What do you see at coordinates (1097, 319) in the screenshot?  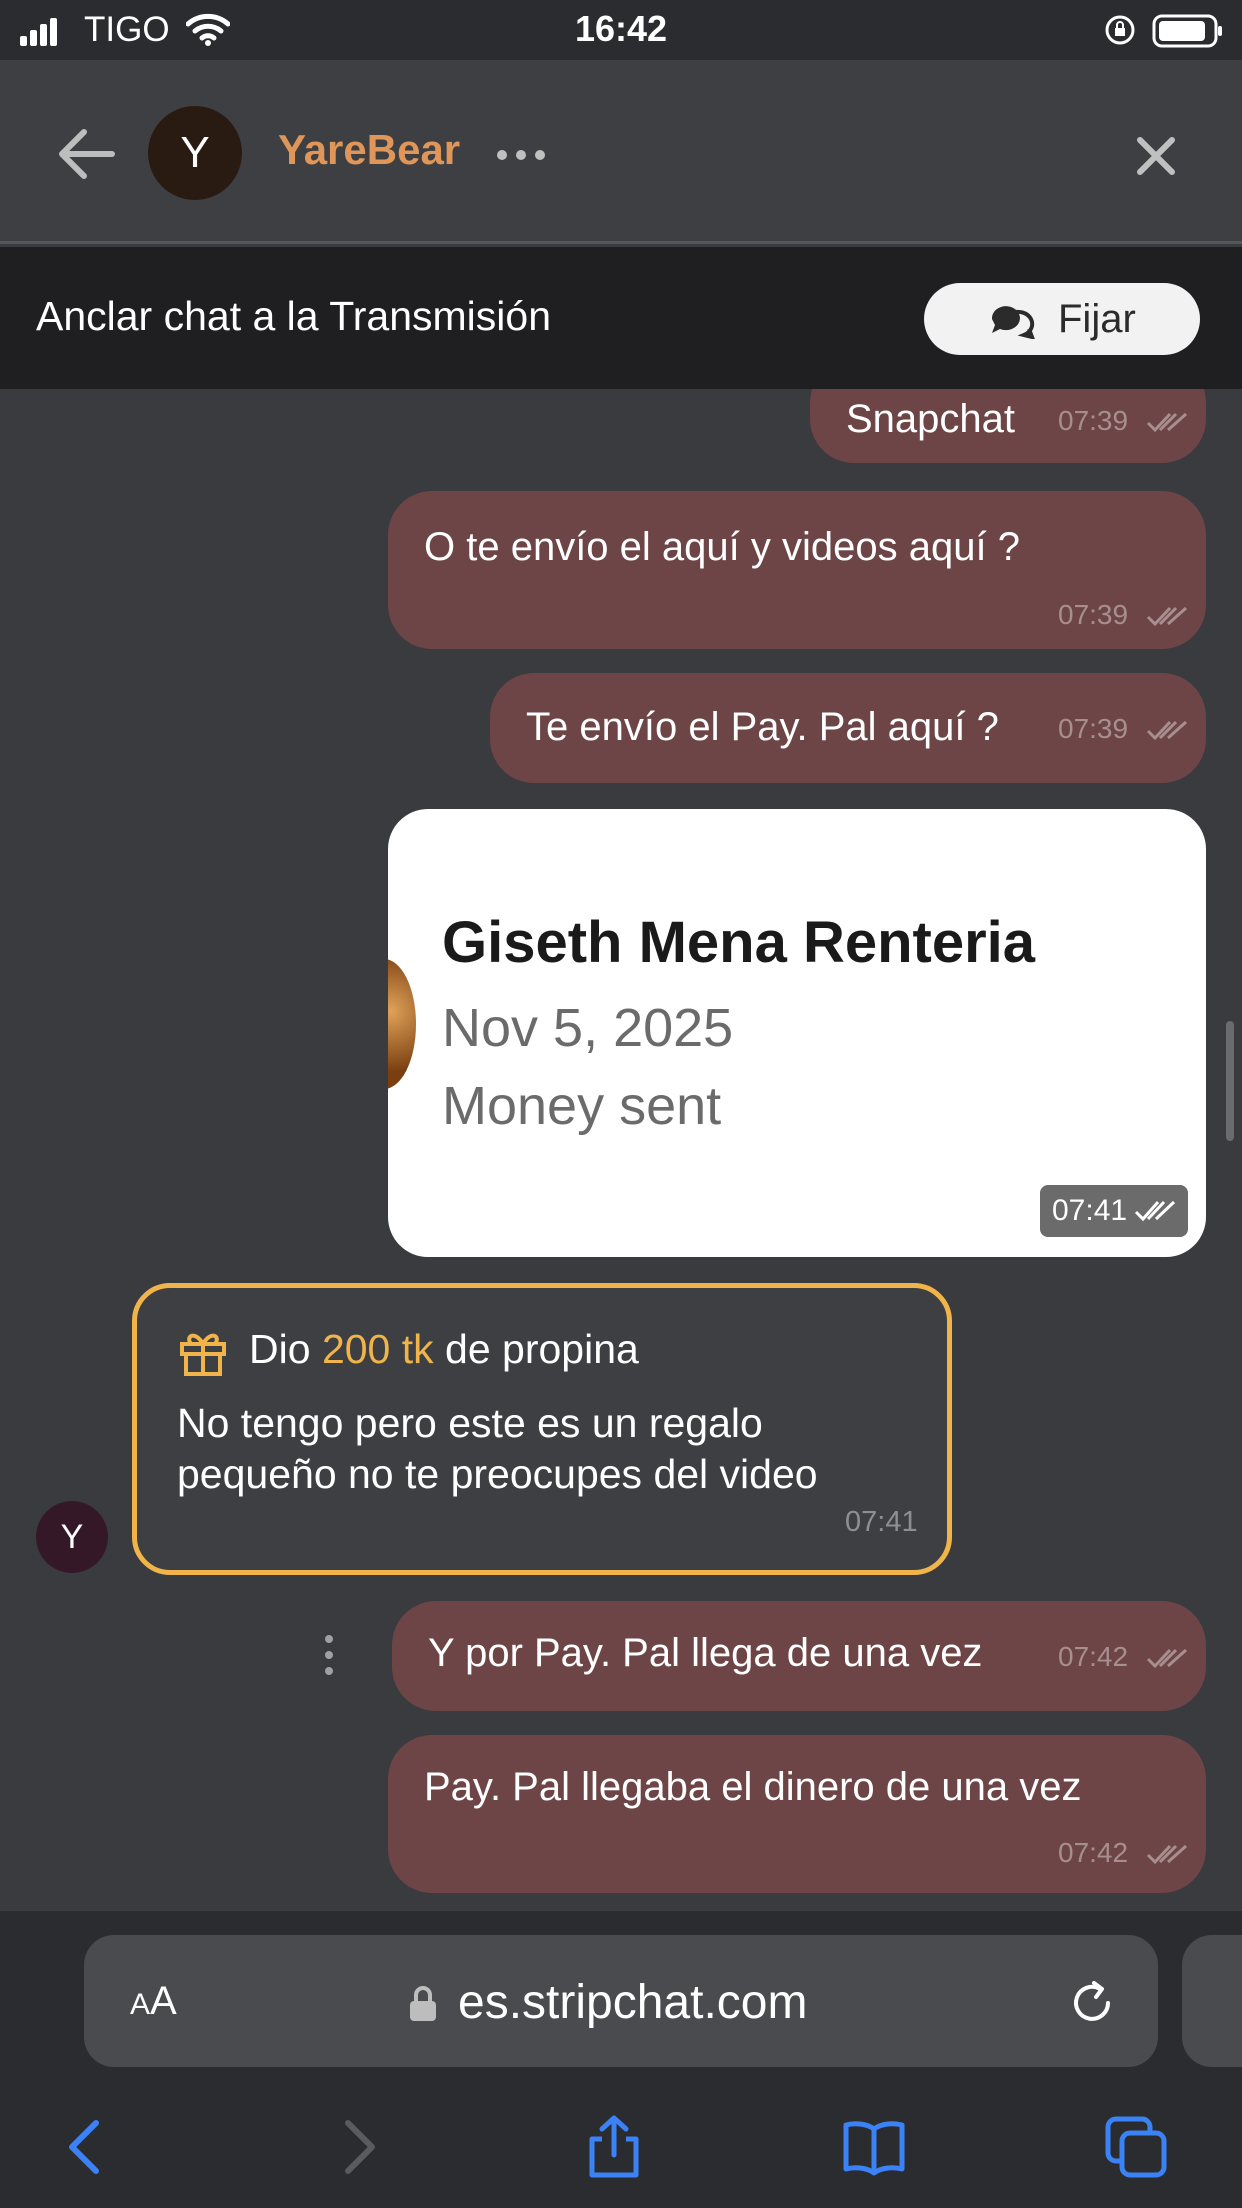 I see `pin-button-label: Fijar` at bounding box center [1097, 319].